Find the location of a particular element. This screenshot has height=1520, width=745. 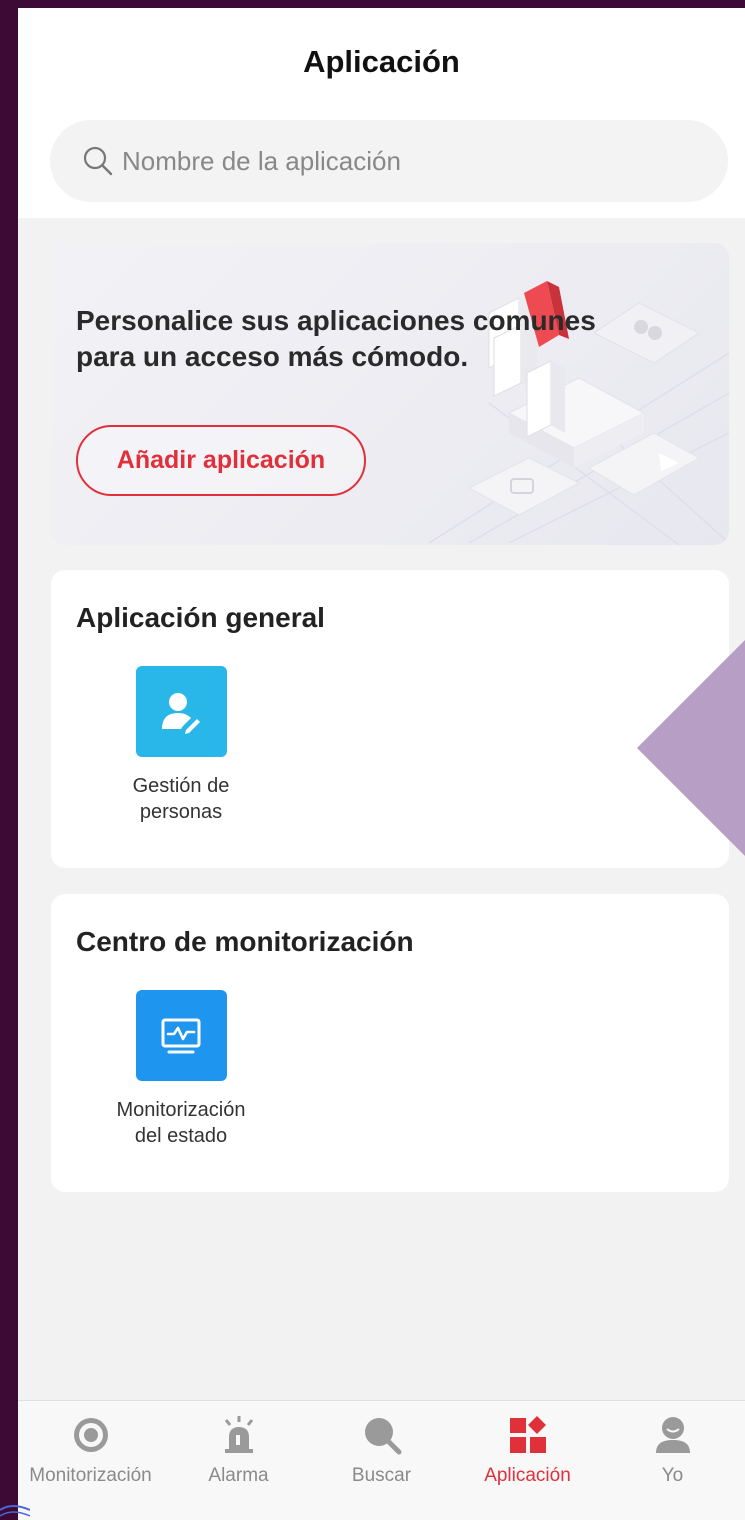

alarm-icon is located at coordinates (238, 1434).